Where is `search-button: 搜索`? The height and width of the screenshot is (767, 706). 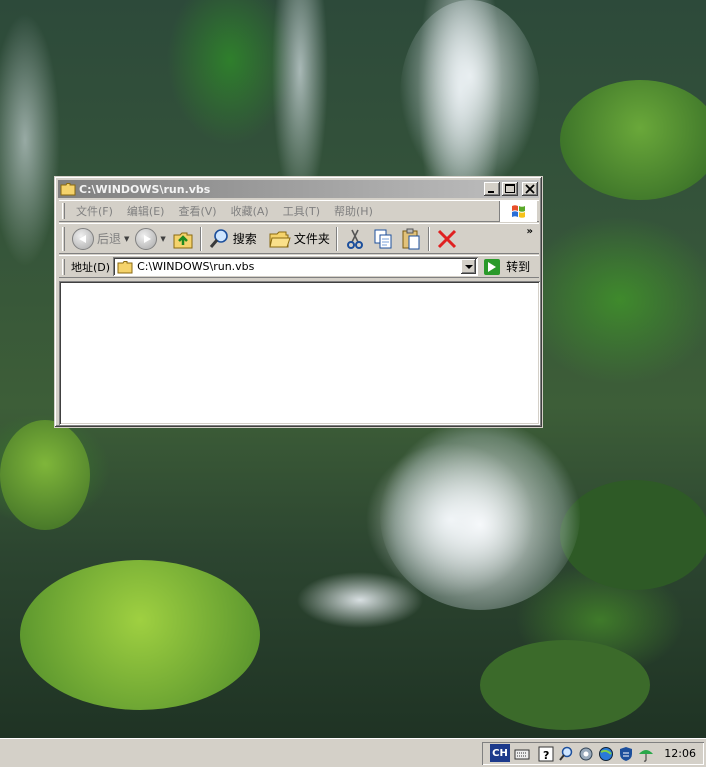
search-button: 搜索 is located at coordinates (232, 239).